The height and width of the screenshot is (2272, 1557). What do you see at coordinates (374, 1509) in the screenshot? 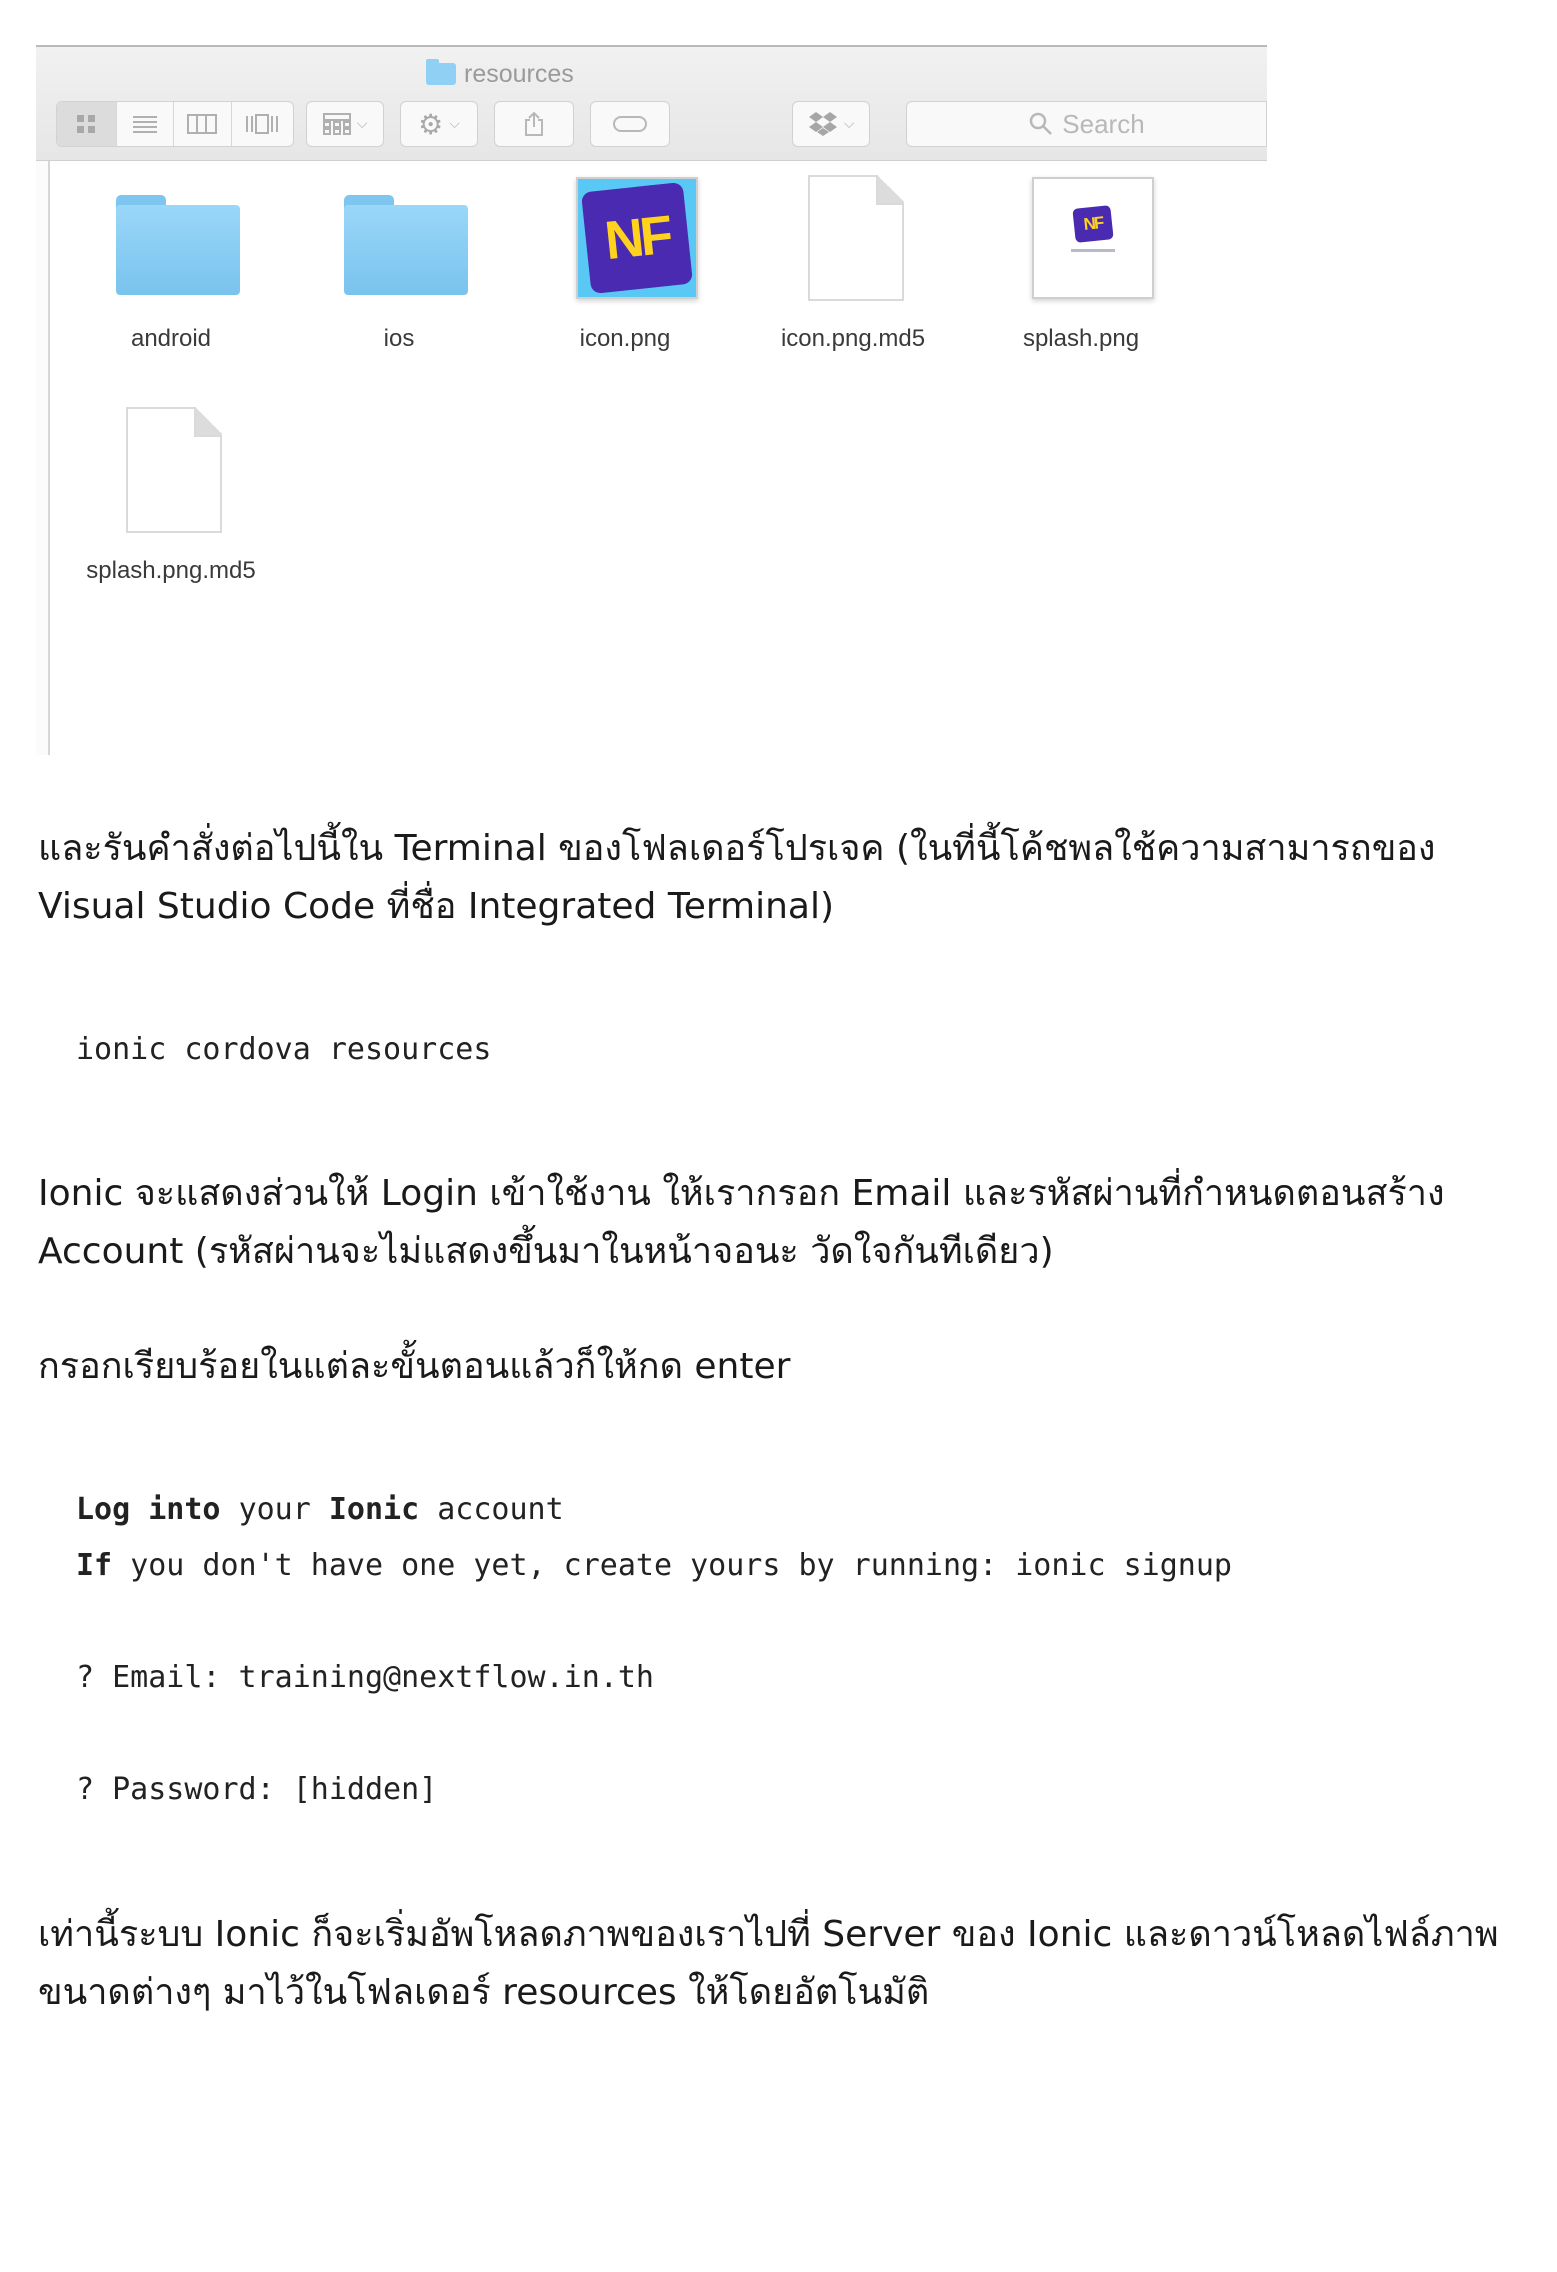
I see `code-word: Ionic` at bounding box center [374, 1509].